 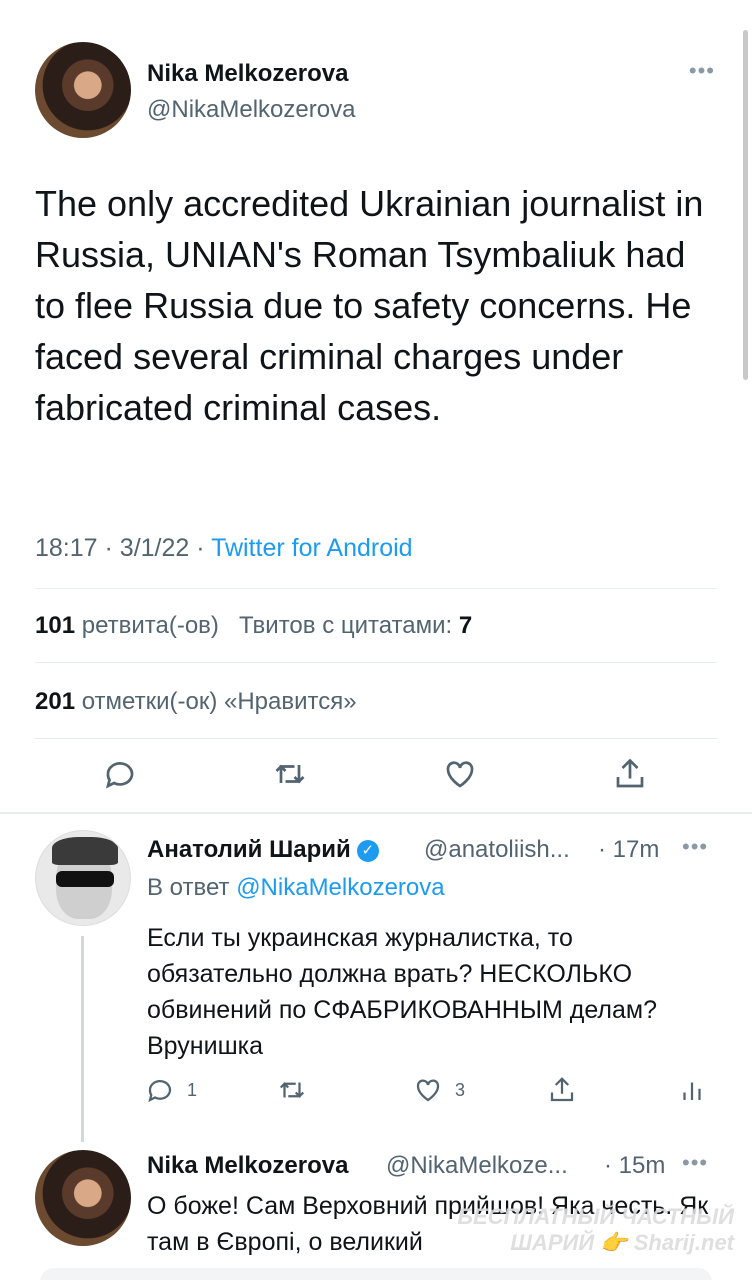 I want to click on tweet-meta: 18:17 · 3/1/22 · Twitter for Android, so click(x=224, y=548).